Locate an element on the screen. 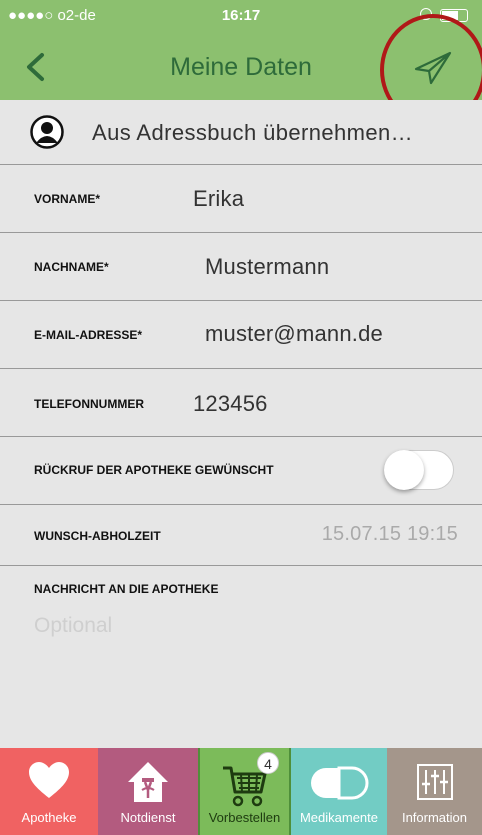 The image size is (482, 835). tab-vorbestellen: 4 Vorbestellen is located at coordinates (244, 791).